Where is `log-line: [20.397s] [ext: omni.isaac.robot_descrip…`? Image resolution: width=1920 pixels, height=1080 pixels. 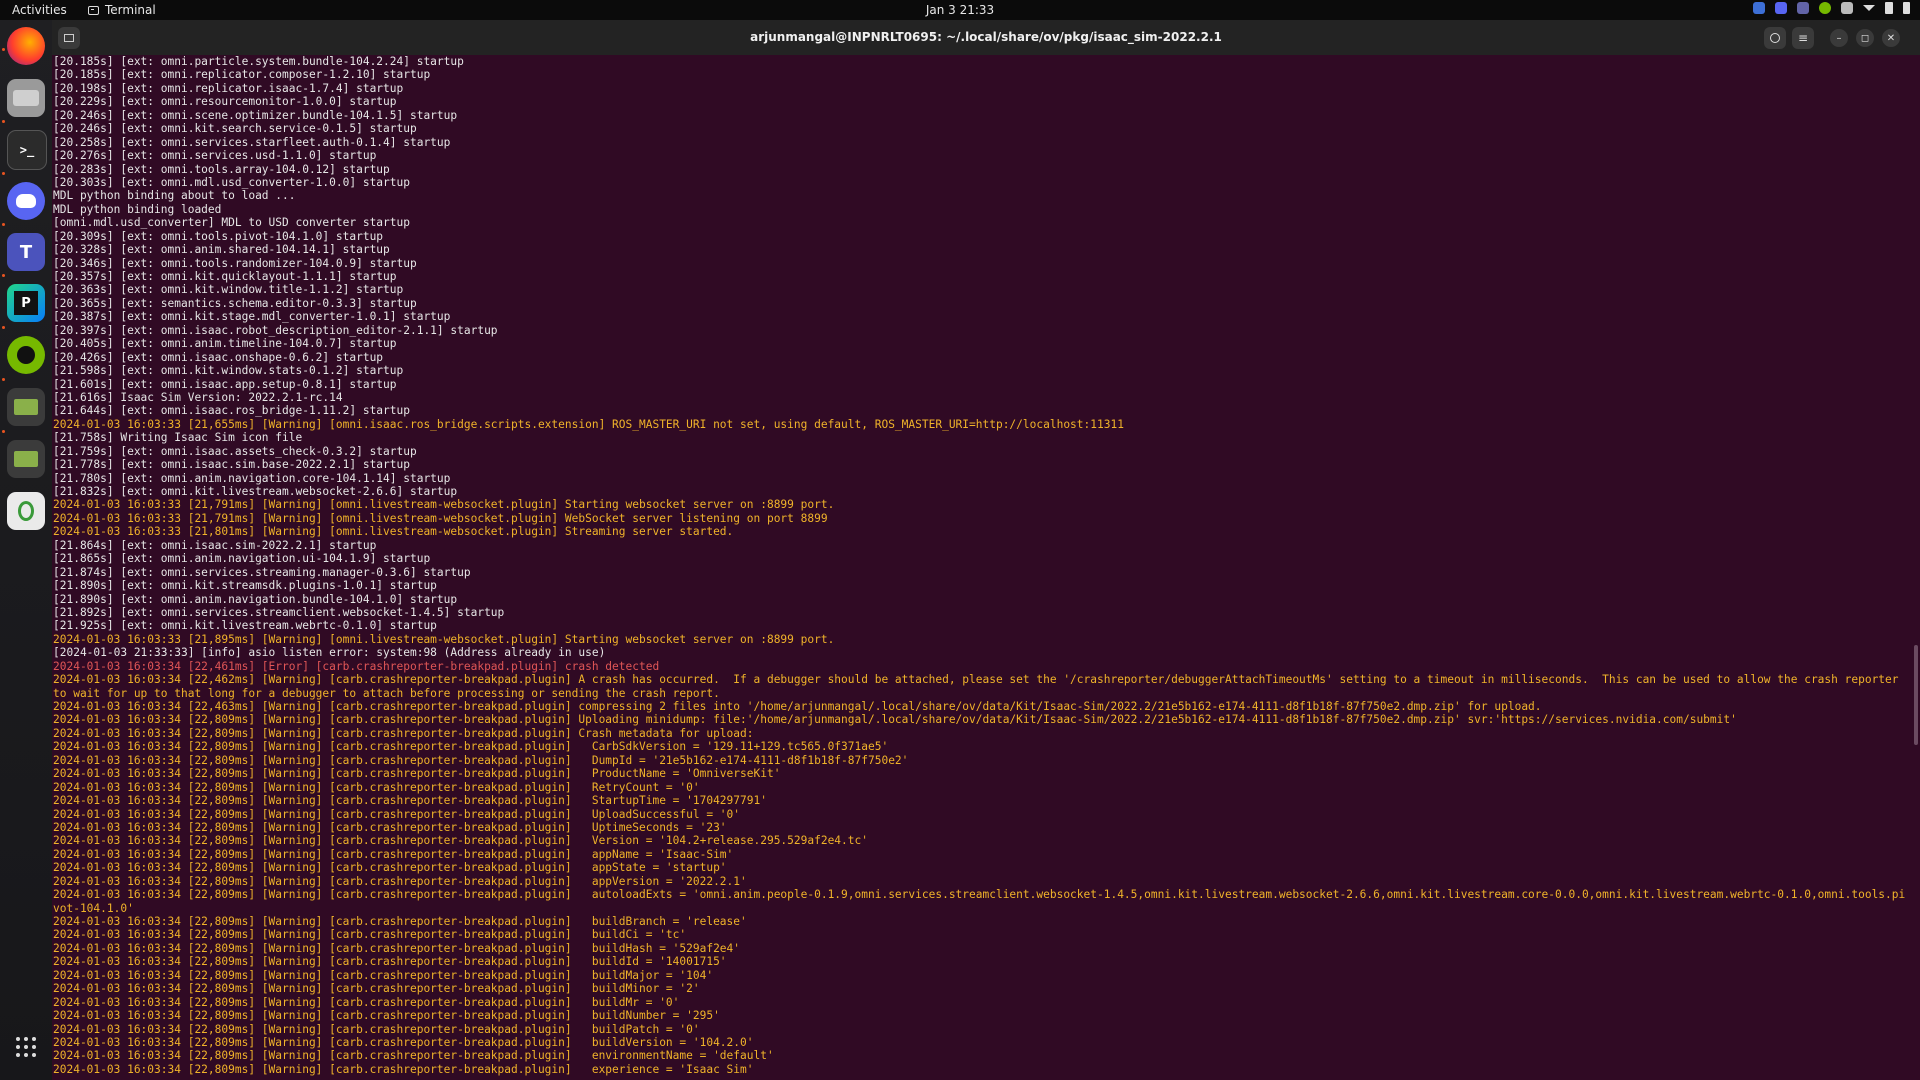
log-line: [20.397s] [ext: omni.isaac.robot_descrip… is located at coordinates (275, 330).